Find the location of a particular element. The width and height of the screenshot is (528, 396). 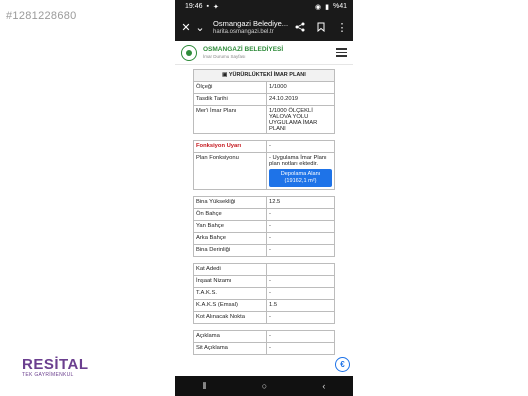

table-row: Ön Bahçe - is located at coordinates (264, 214).